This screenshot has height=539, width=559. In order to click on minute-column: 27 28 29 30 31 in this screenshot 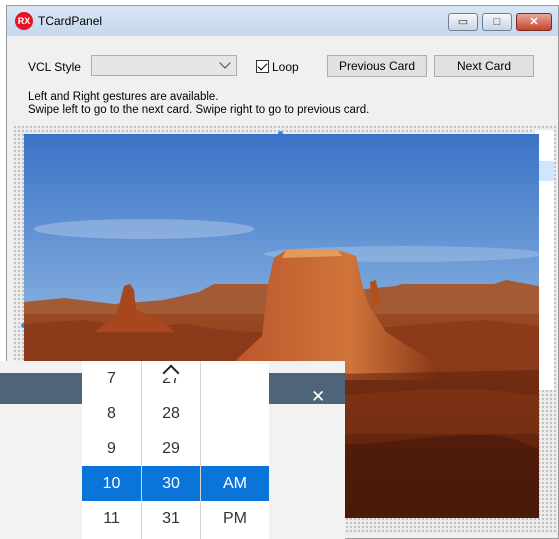, I will do `click(171, 450)`.